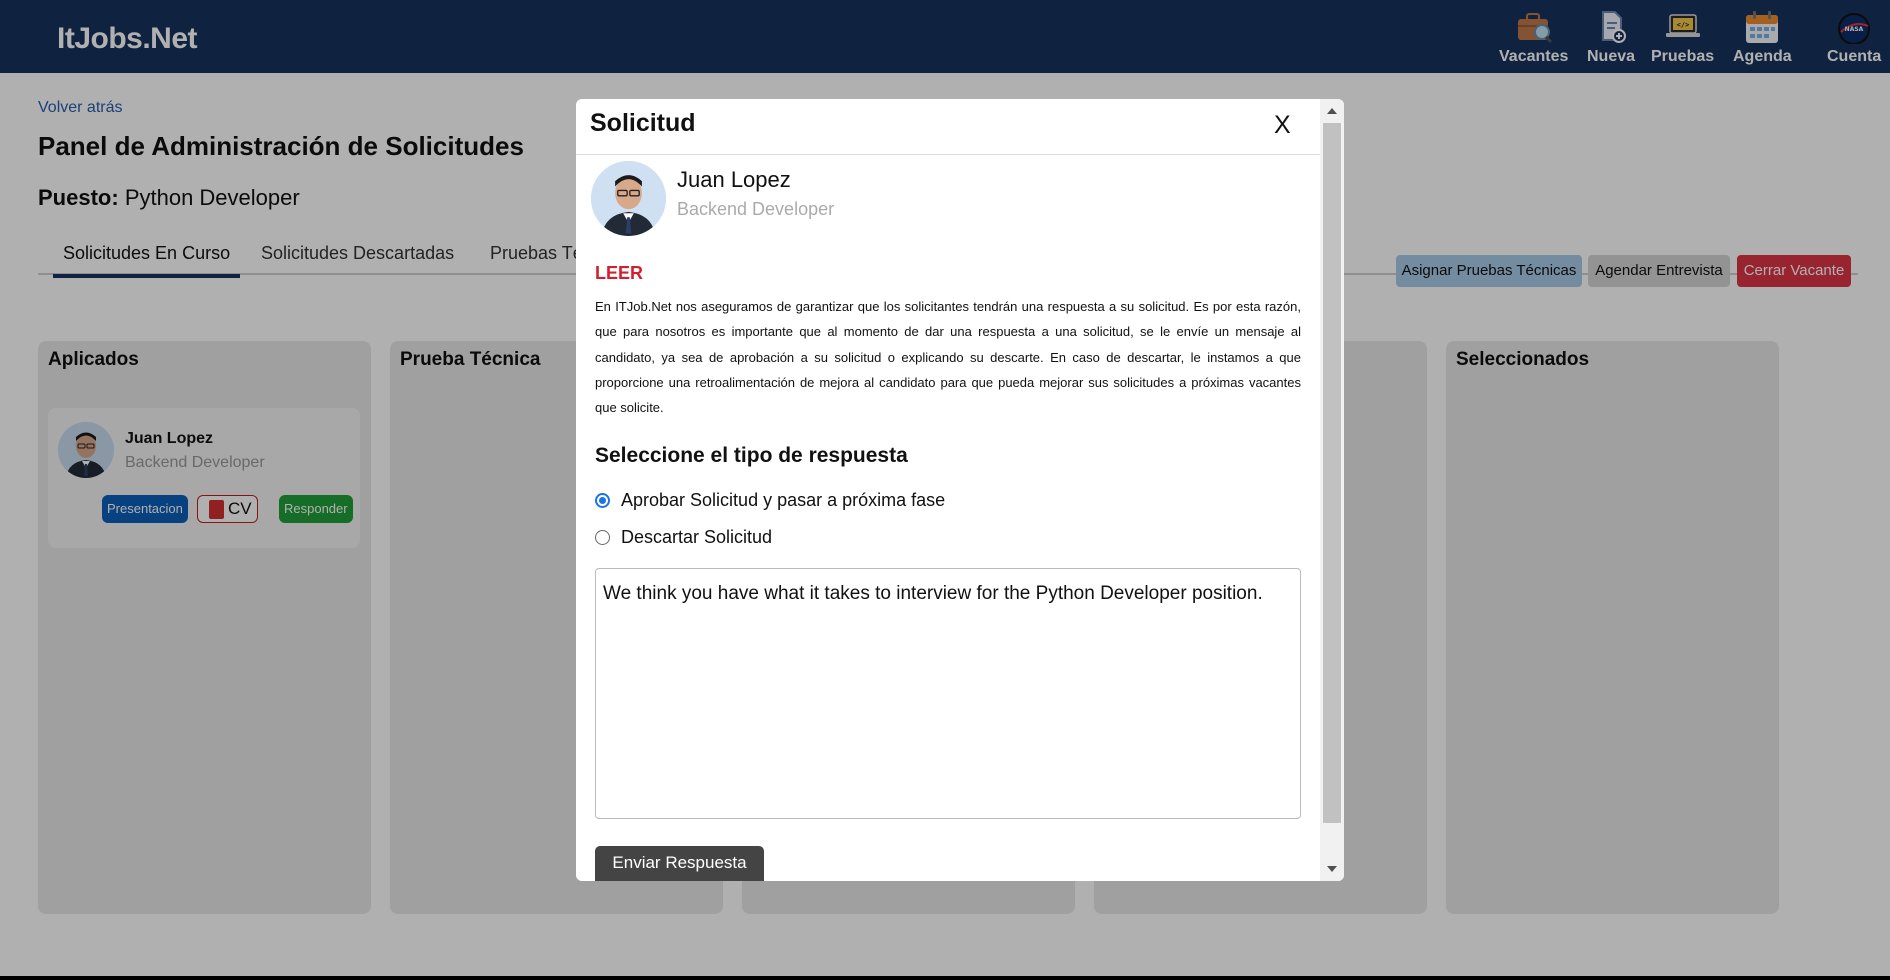 This screenshot has height=980, width=1890. What do you see at coordinates (756, 209) in the screenshot?
I see `applicant-role: Backend Developer` at bounding box center [756, 209].